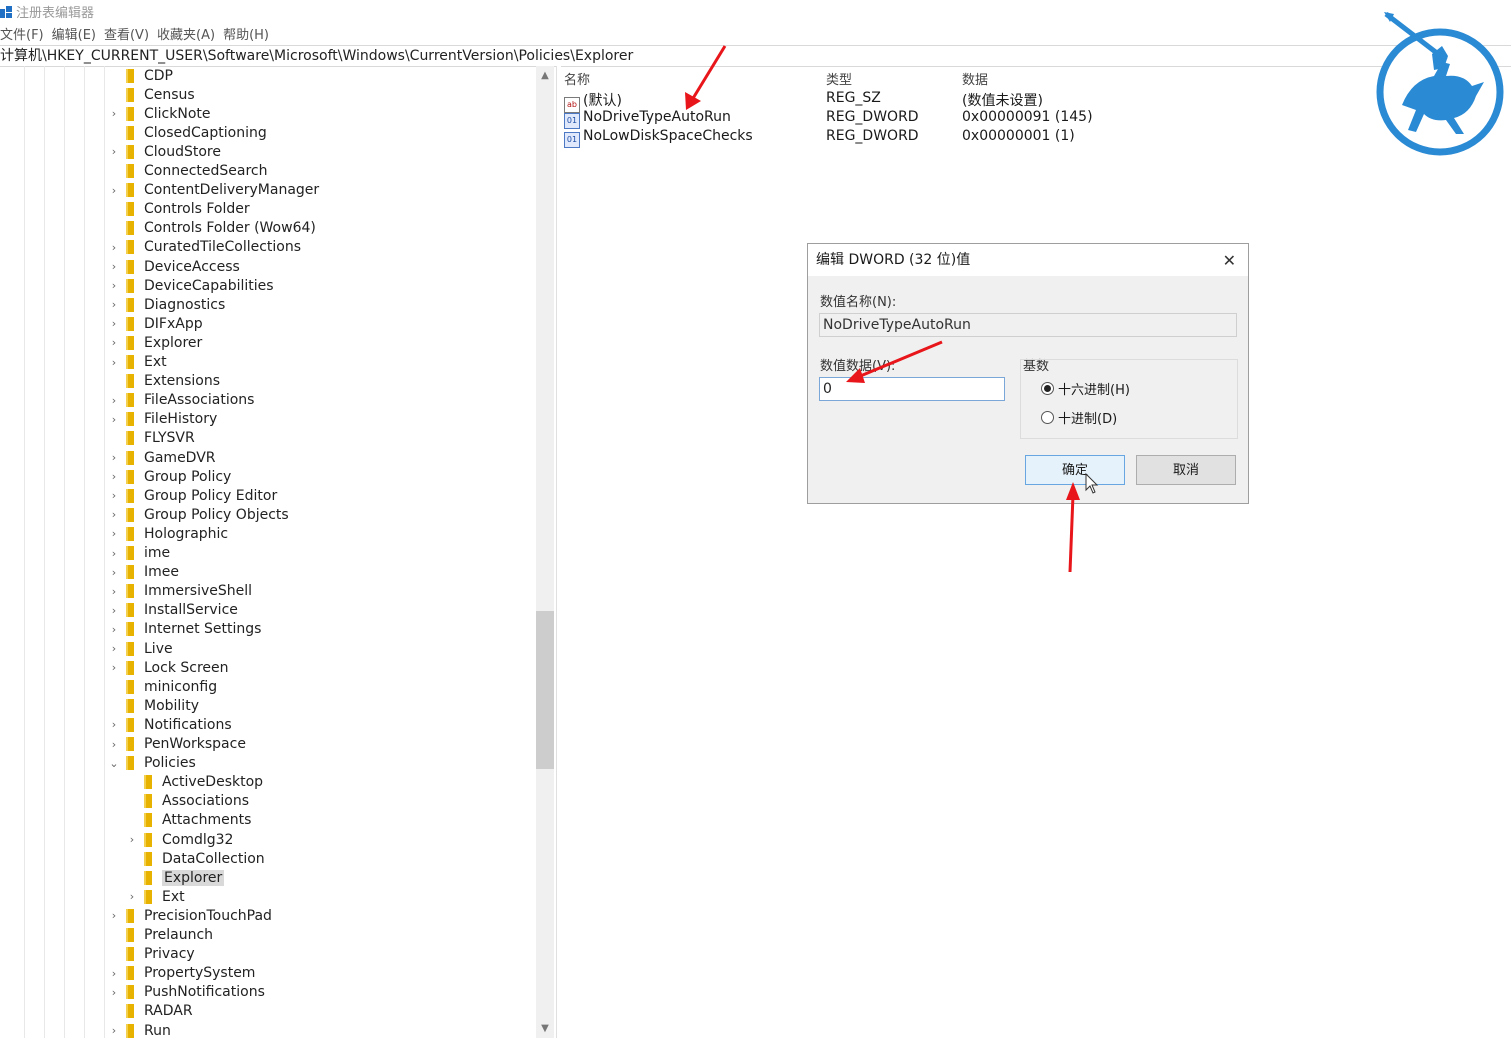 Image resolution: width=1511 pixels, height=1038 pixels. What do you see at coordinates (114, 763) in the screenshot?
I see `chevron-down-icon: ⌄` at bounding box center [114, 763].